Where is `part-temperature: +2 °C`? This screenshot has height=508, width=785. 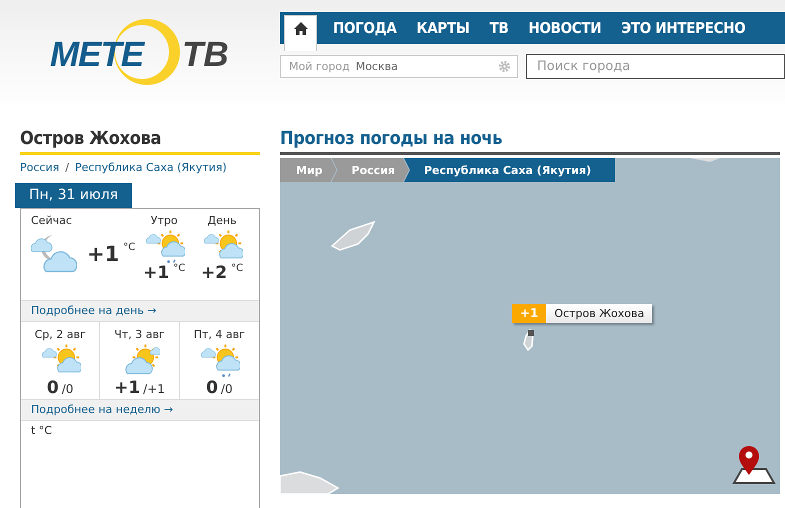 part-temperature: +2 °C is located at coordinates (222, 273).